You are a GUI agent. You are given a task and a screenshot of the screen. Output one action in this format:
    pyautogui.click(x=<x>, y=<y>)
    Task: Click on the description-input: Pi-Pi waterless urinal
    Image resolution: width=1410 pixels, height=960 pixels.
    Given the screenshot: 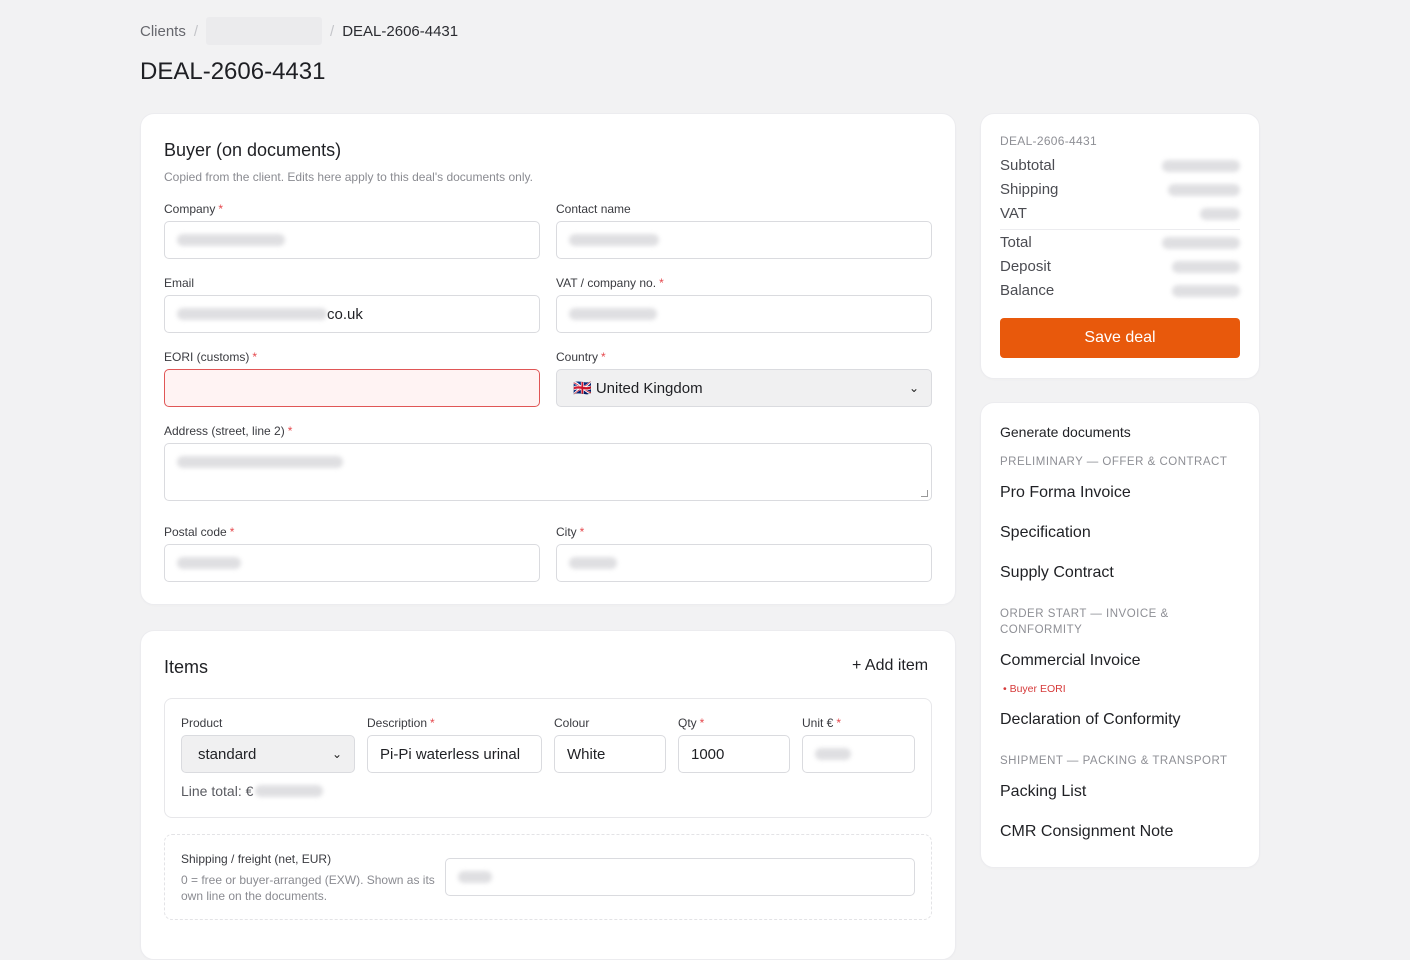 What is the action you would take?
    pyautogui.click(x=454, y=754)
    